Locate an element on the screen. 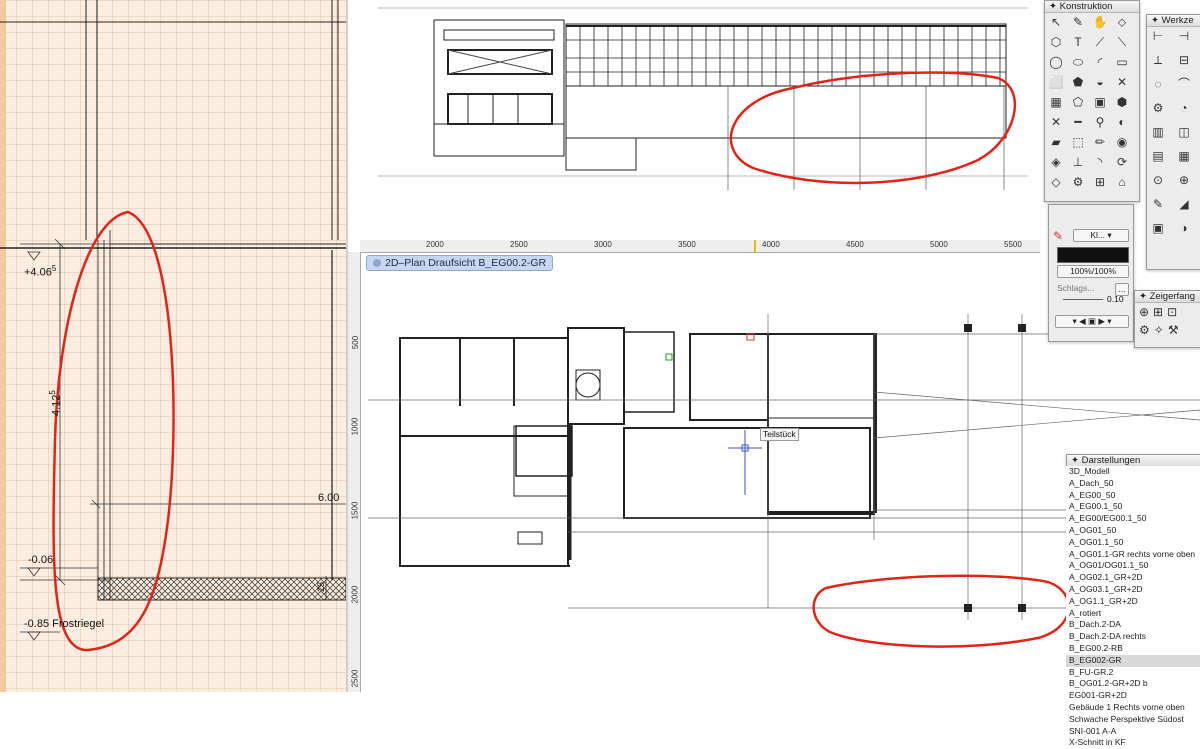  construction-tool-icon: ⬠ is located at coordinates (1078, 102).